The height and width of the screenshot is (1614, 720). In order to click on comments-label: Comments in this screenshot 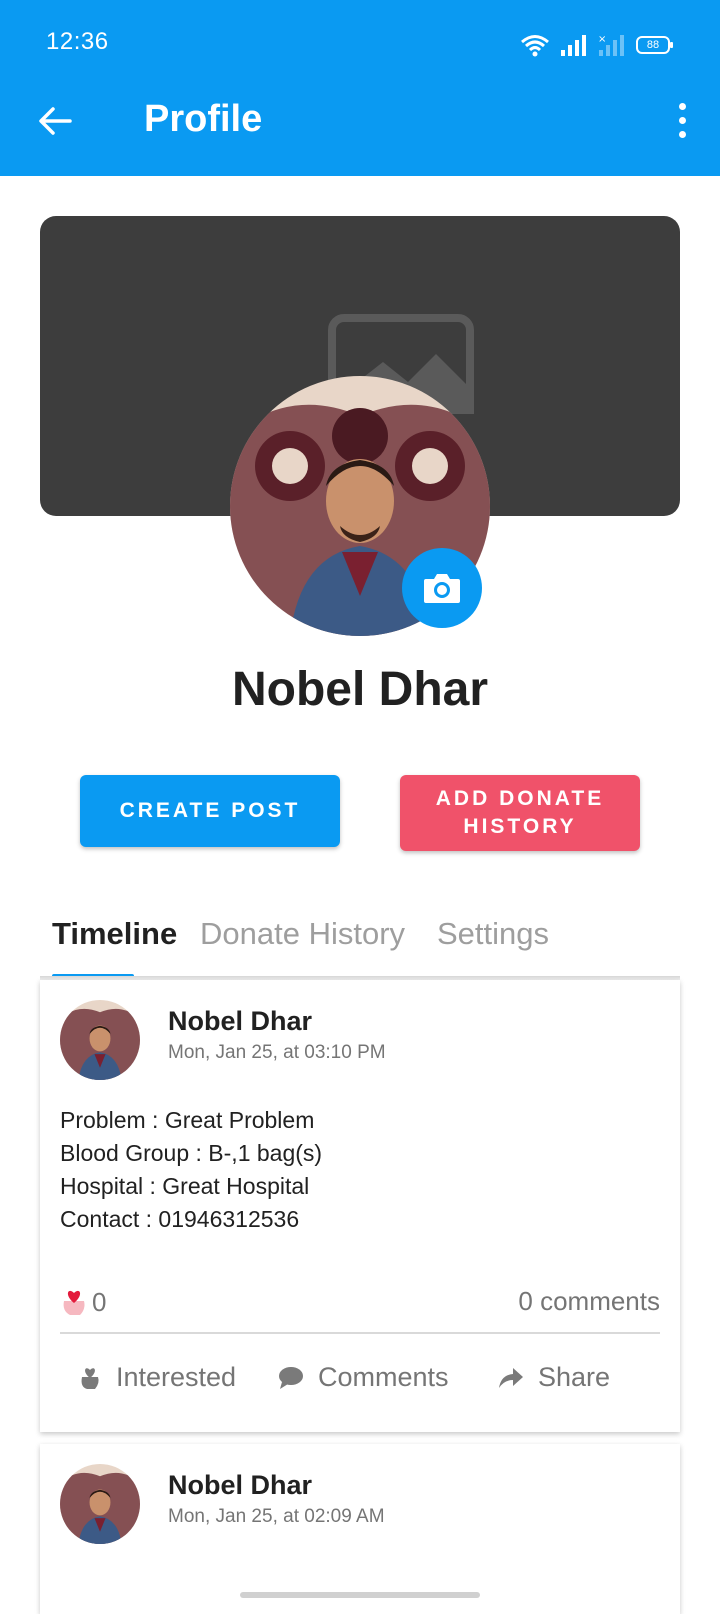, I will do `click(383, 1377)`.